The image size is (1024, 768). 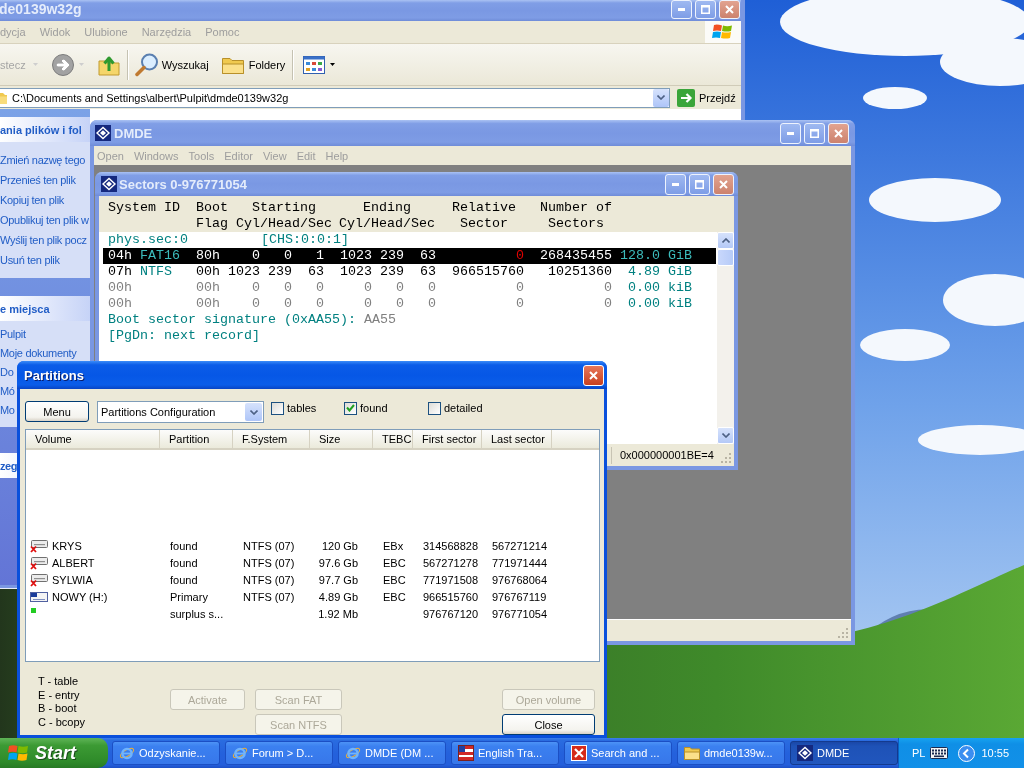 I want to click on task-link: Pulpit, so click(x=13, y=334).